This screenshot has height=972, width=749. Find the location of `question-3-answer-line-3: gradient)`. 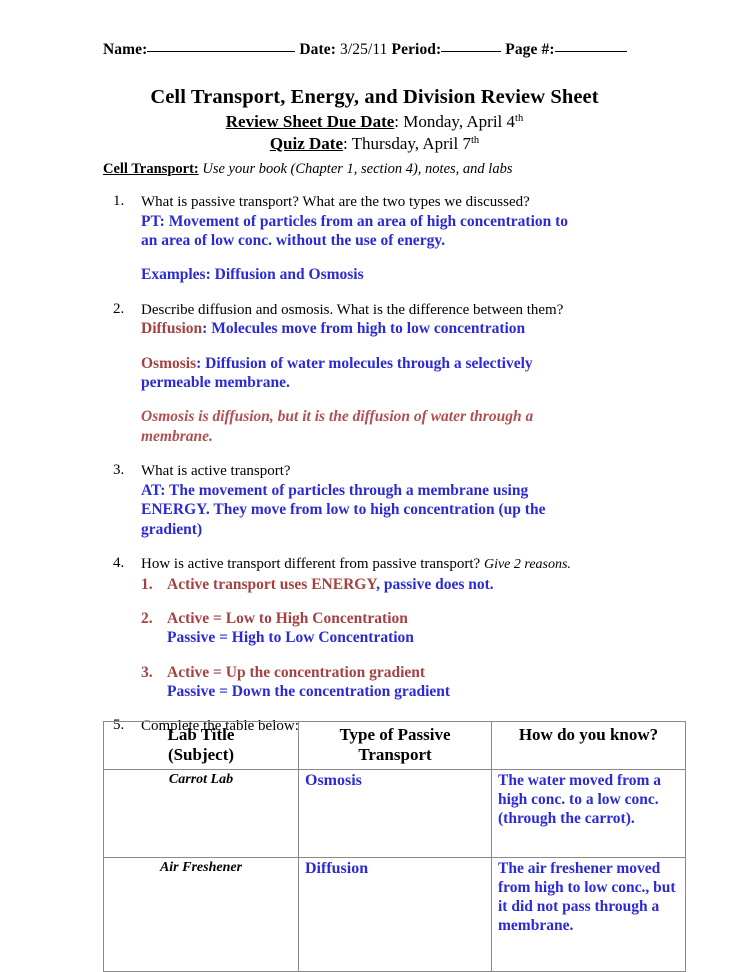

question-3-answer-line-3: gradient) is located at coordinates (172, 529).